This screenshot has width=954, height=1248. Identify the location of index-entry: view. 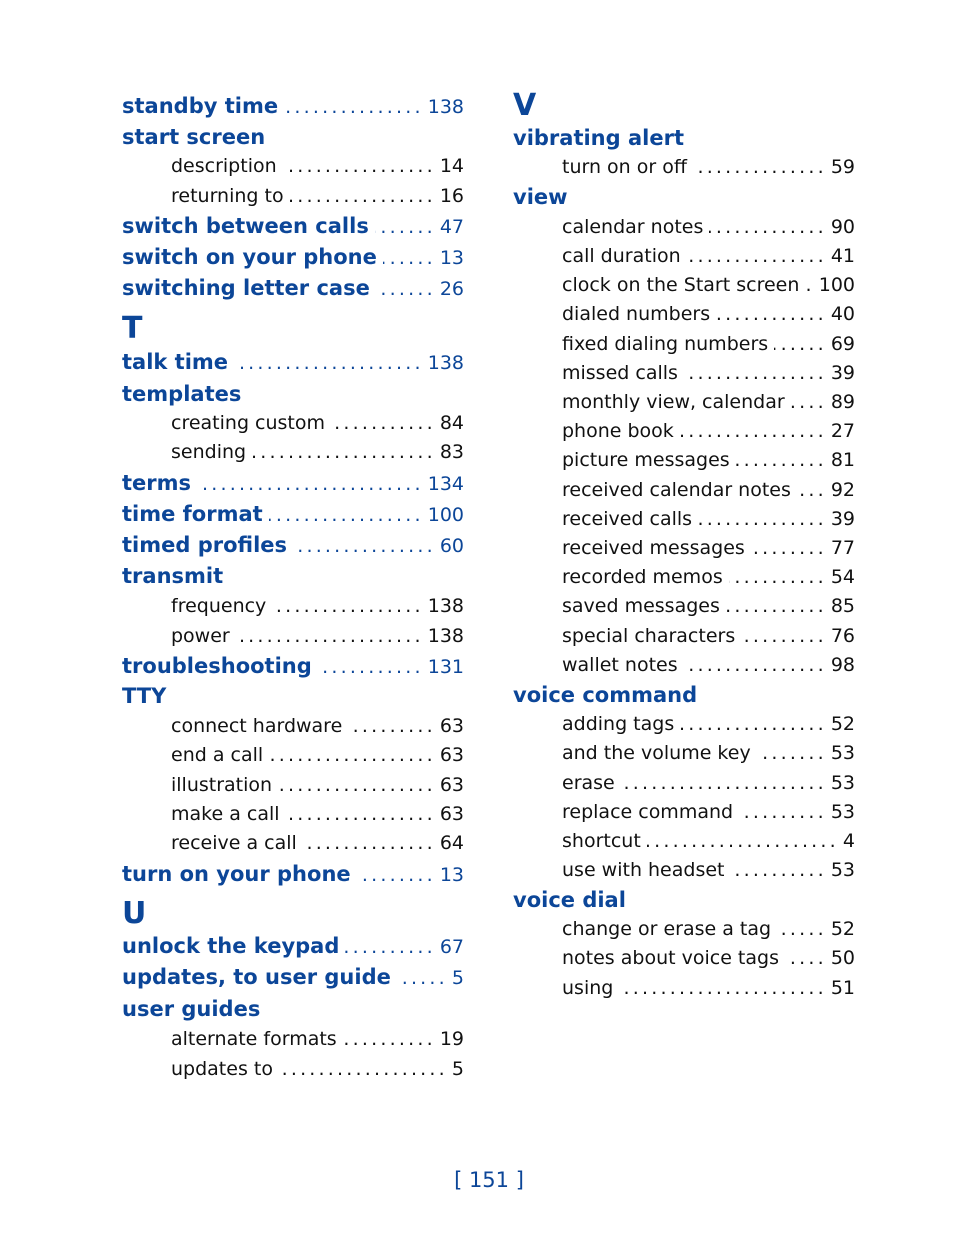
(684, 197).